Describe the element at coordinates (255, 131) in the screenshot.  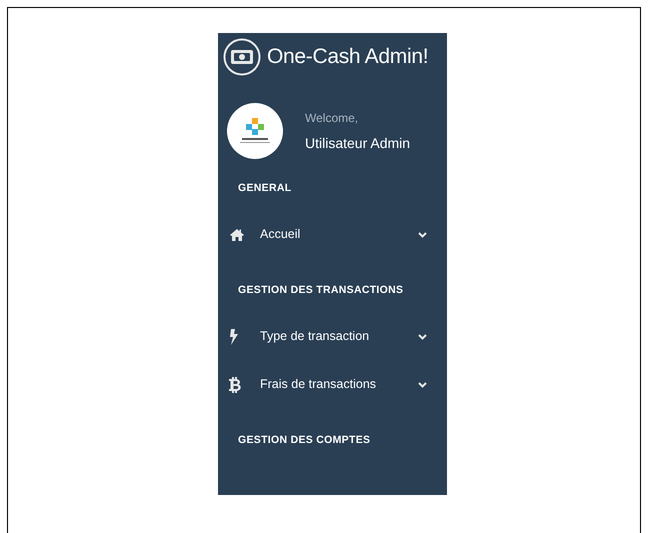
I see `logo-icon` at that location.